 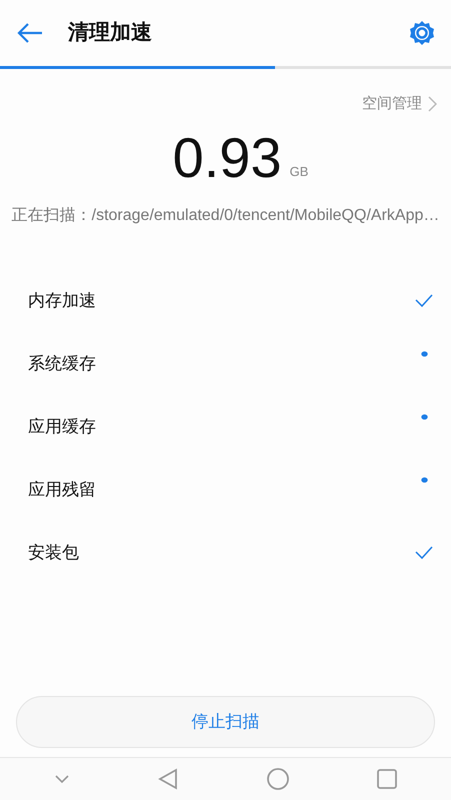 What do you see at coordinates (386, 779) in the screenshot?
I see `recents-square-icon` at bounding box center [386, 779].